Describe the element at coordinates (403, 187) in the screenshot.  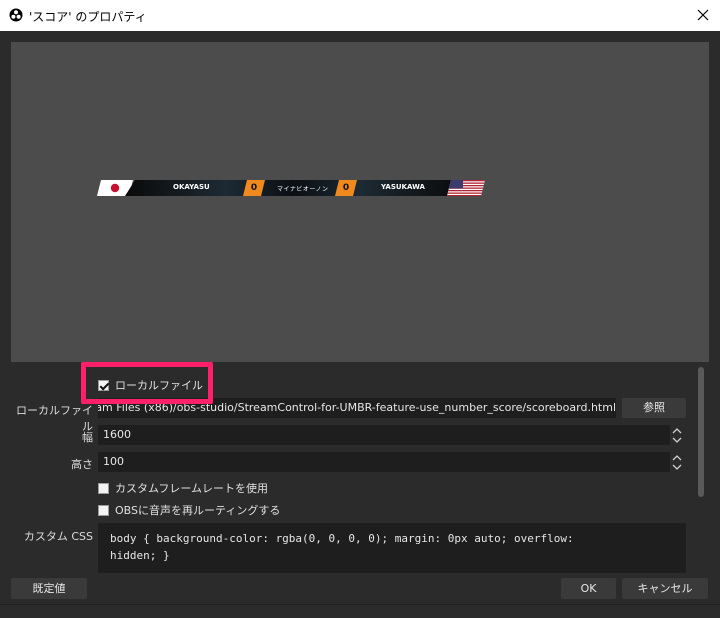
I see `player2-name: YASUKAWA` at that location.